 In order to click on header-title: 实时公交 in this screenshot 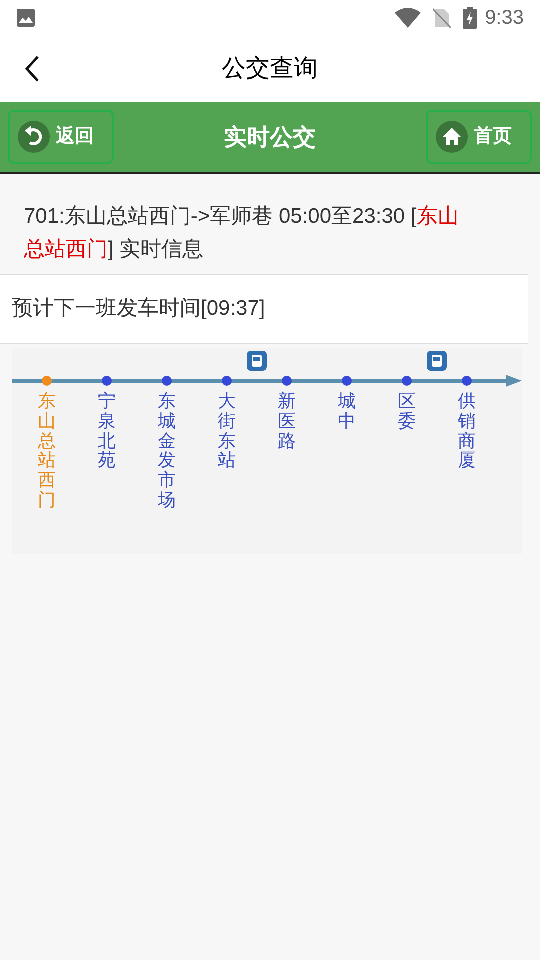, I will do `click(270, 137)`.